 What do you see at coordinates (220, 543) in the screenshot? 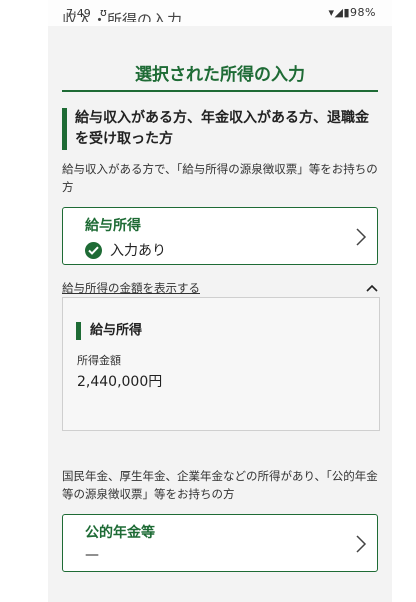
I see `public-pension-card: 公的年金等 —` at bounding box center [220, 543].